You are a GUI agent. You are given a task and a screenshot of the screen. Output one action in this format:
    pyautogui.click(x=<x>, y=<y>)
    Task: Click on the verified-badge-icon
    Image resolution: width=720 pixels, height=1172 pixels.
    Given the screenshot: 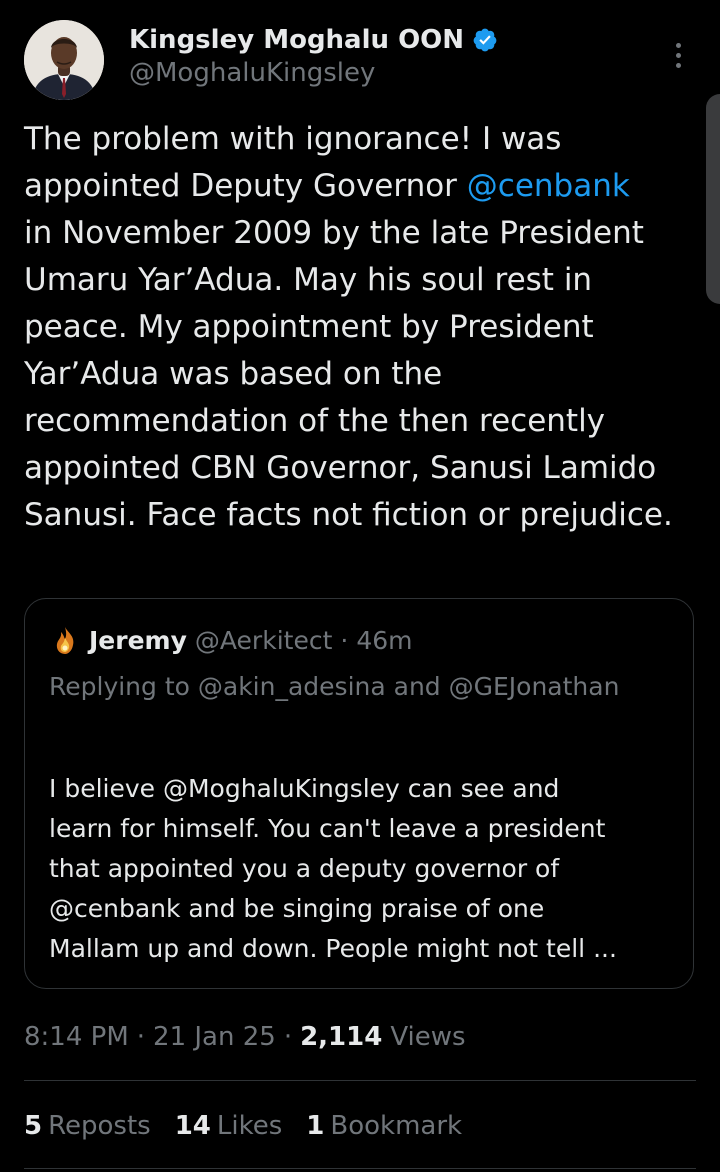 What is the action you would take?
    pyautogui.click(x=485, y=40)
    